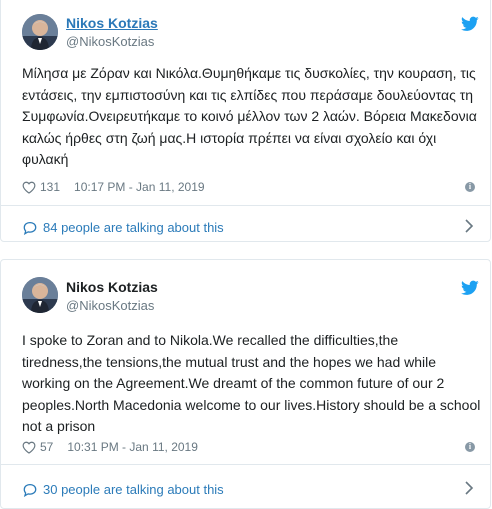  What do you see at coordinates (50, 187) in the screenshot?
I see `like-count: 131` at bounding box center [50, 187].